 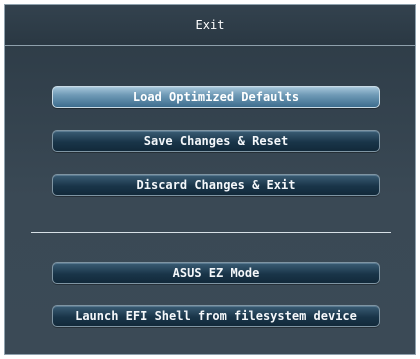 What do you see at coordinates (211, 232) in the screenshot?
I see `separator-line` at bounding box center [211, 232].